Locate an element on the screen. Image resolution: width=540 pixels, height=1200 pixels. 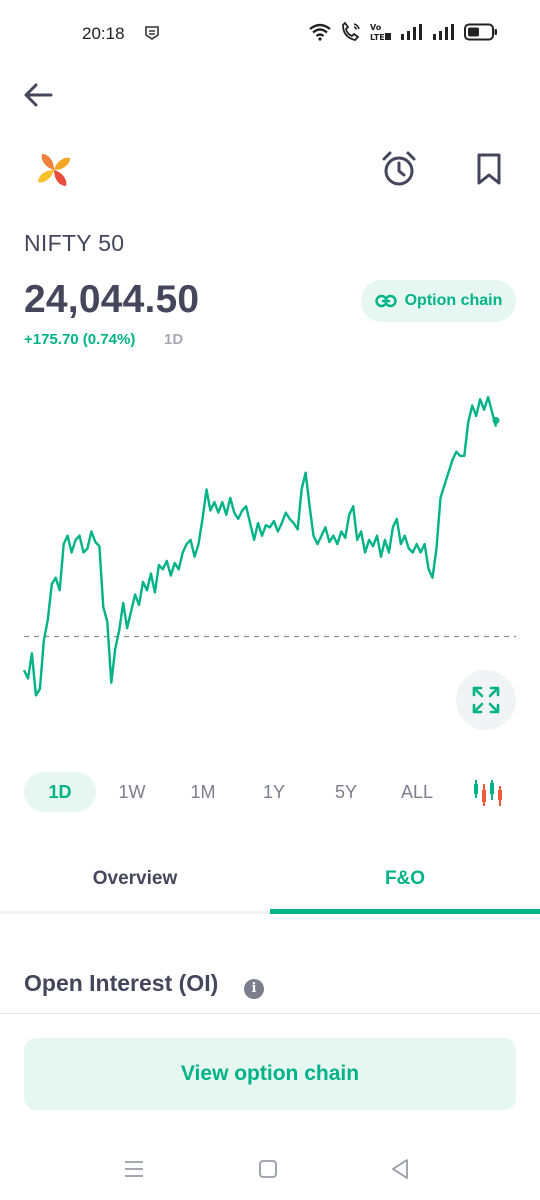
svg-text: Vo is located at coordinates (376, 27).